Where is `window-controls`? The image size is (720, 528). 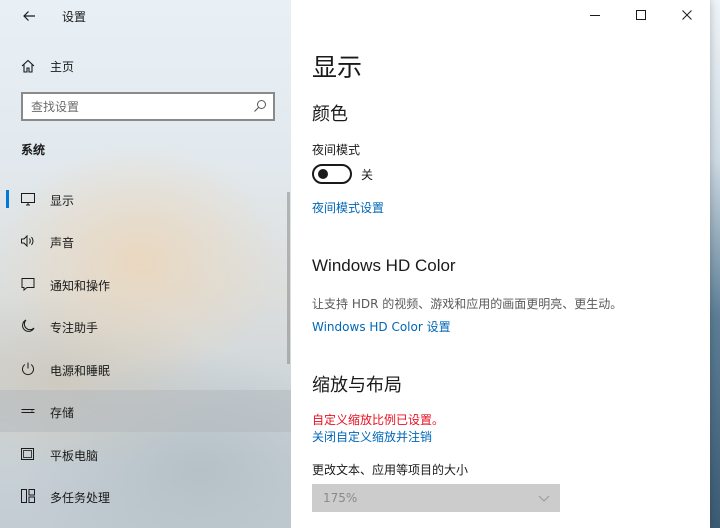 window-controls is located at coordinates (641, 16).